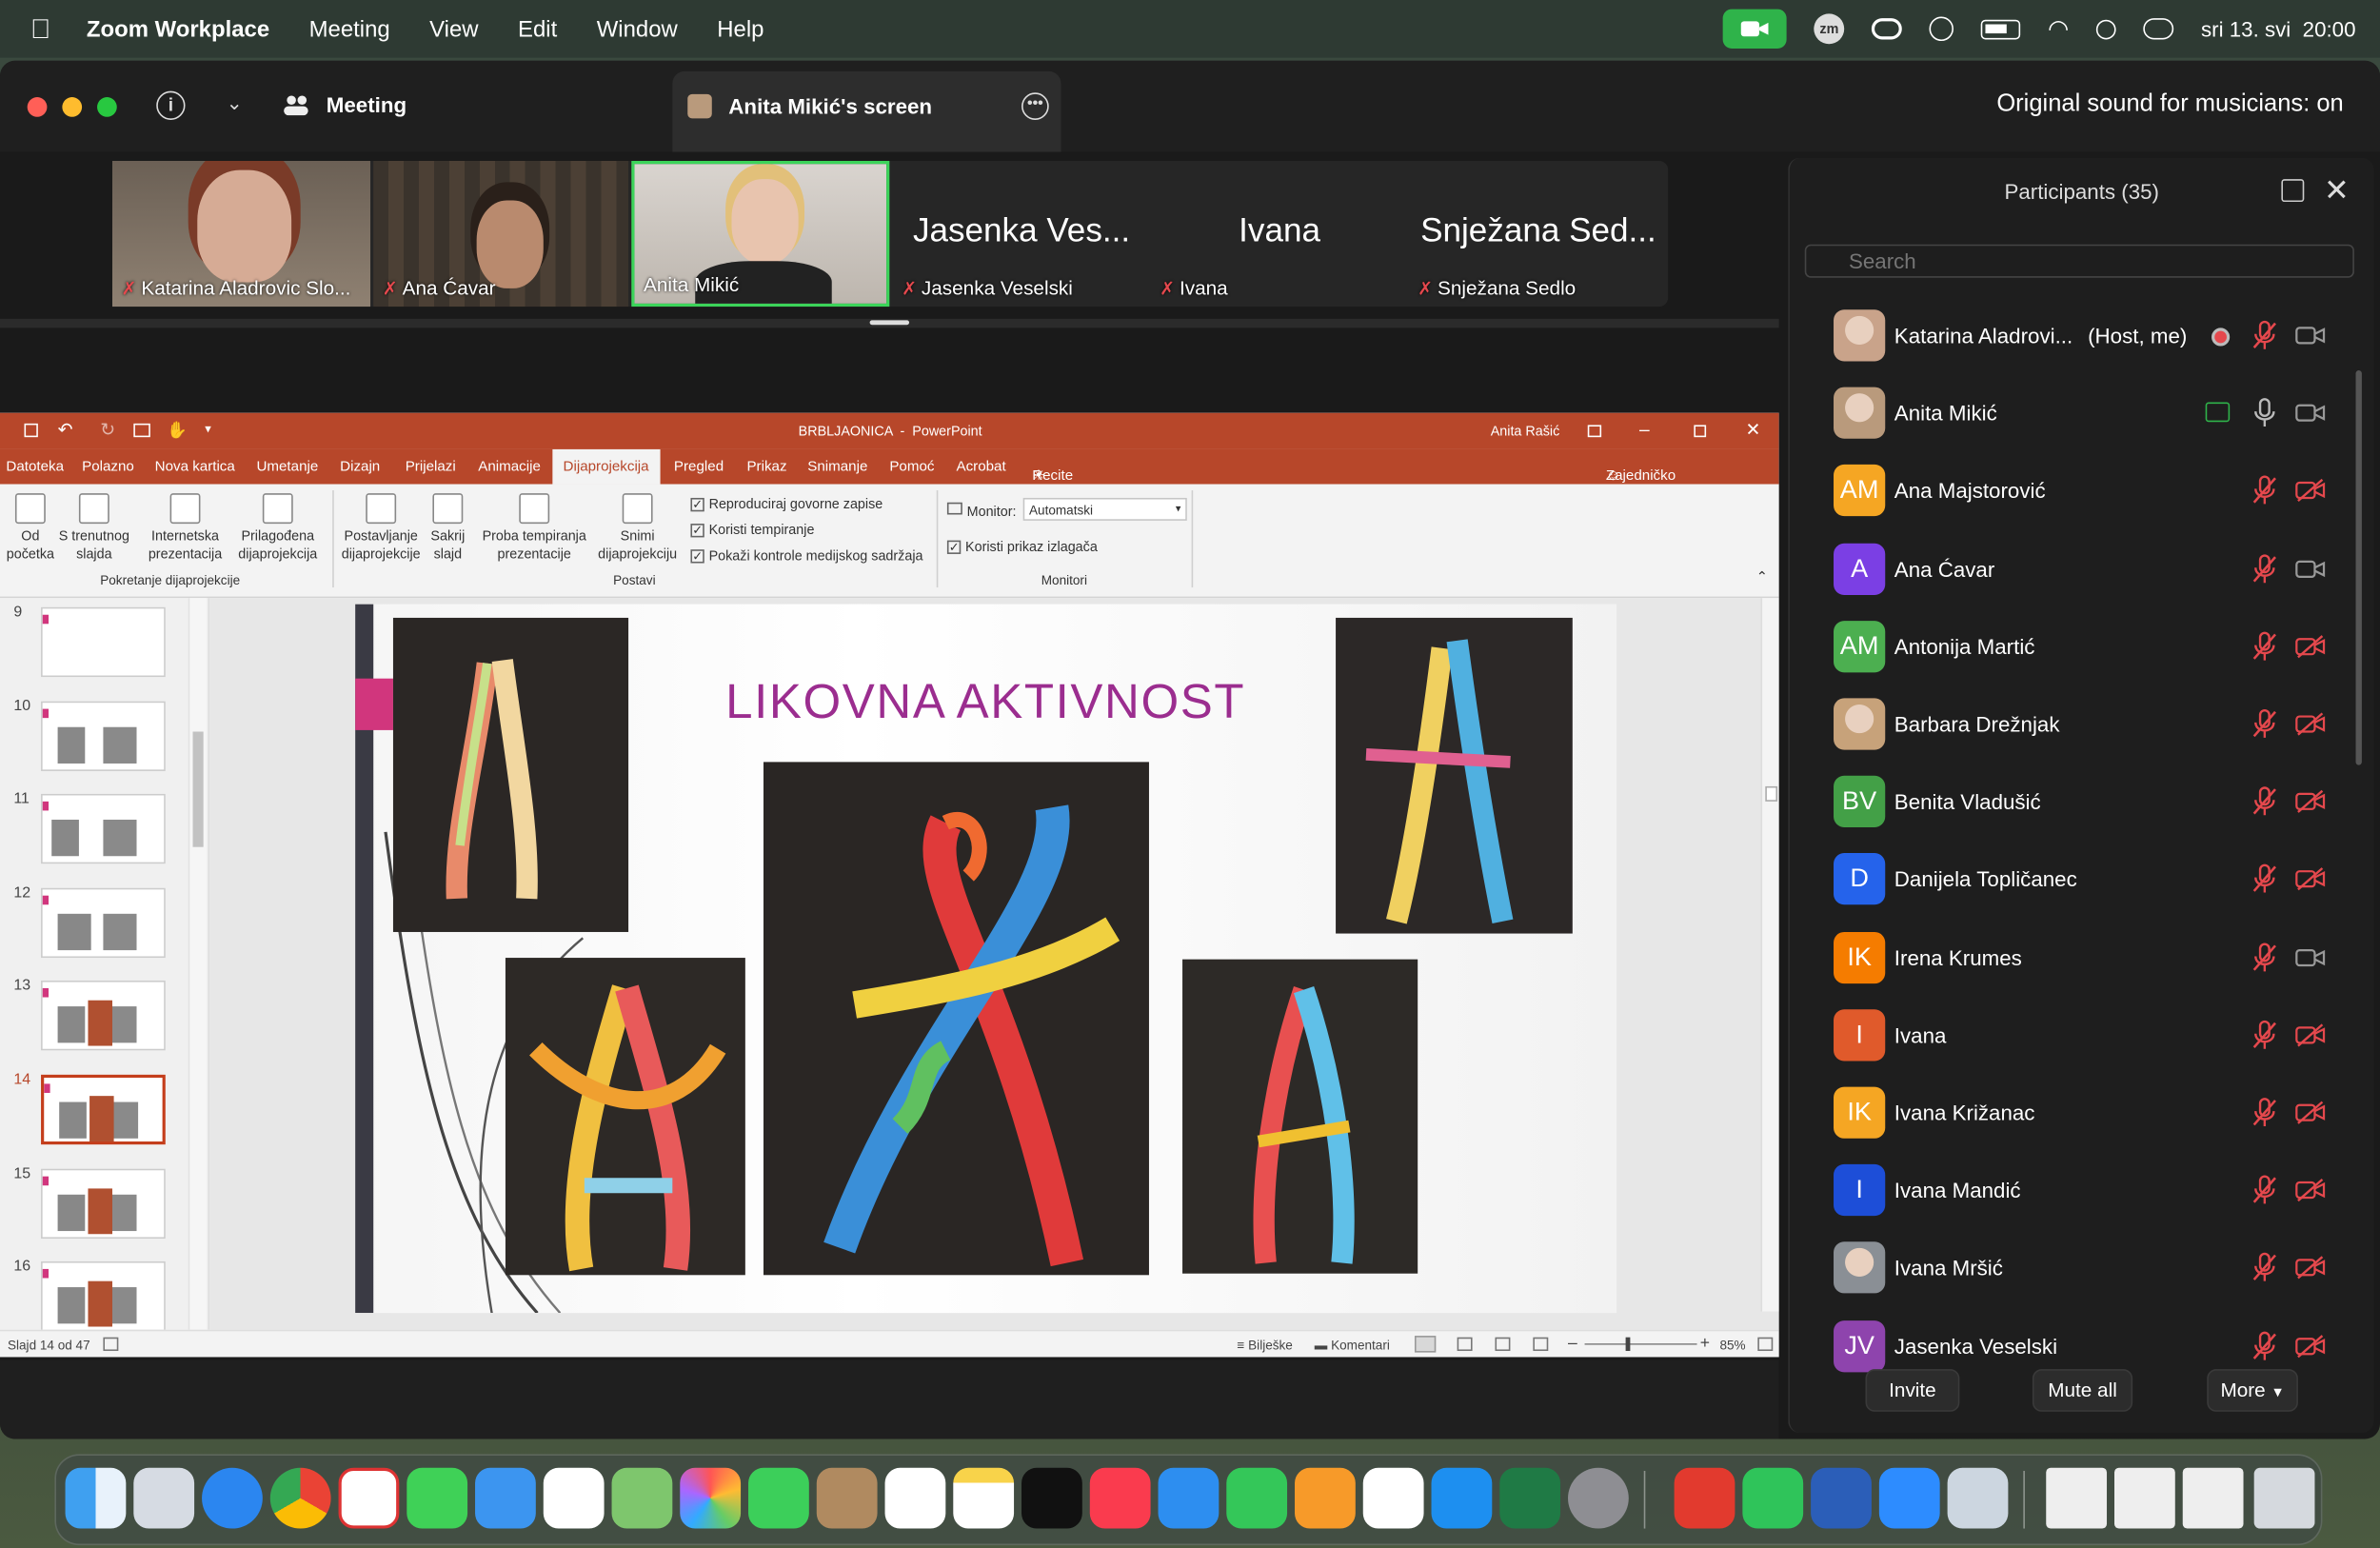  Describe the element at coordinates (1539, 234) in the screenshot. I see `video-tile: Snježana Sed... ✗ Snježana Sedlo` at that location.